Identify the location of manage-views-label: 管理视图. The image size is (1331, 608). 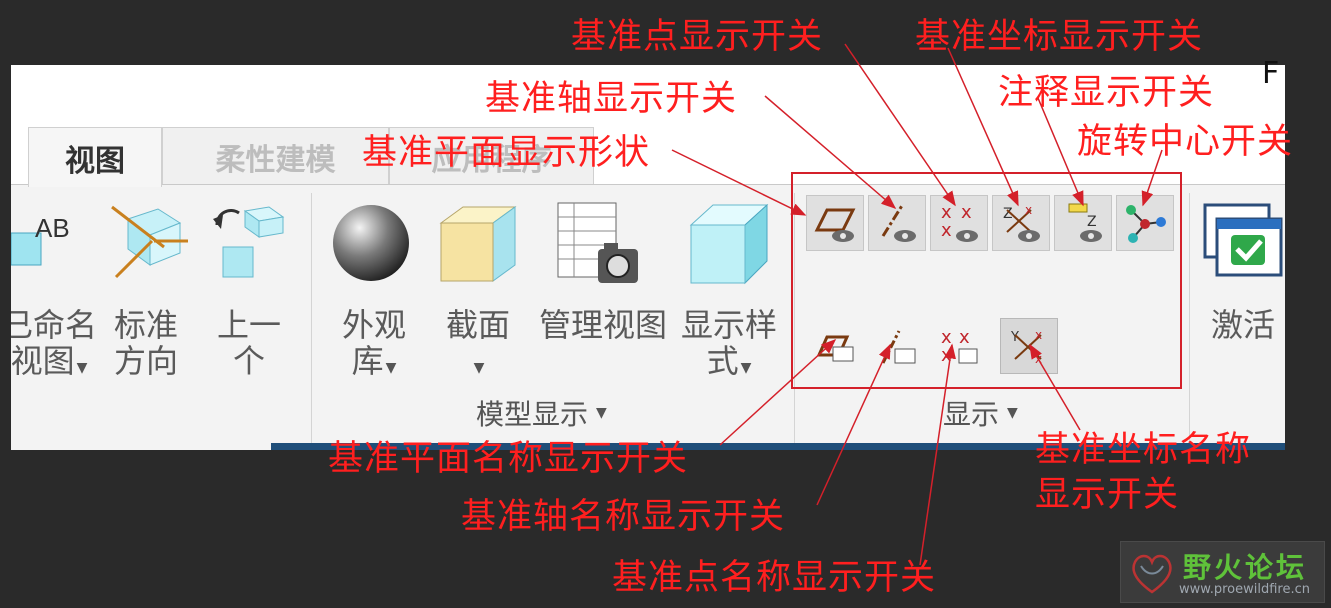
(602, 325).